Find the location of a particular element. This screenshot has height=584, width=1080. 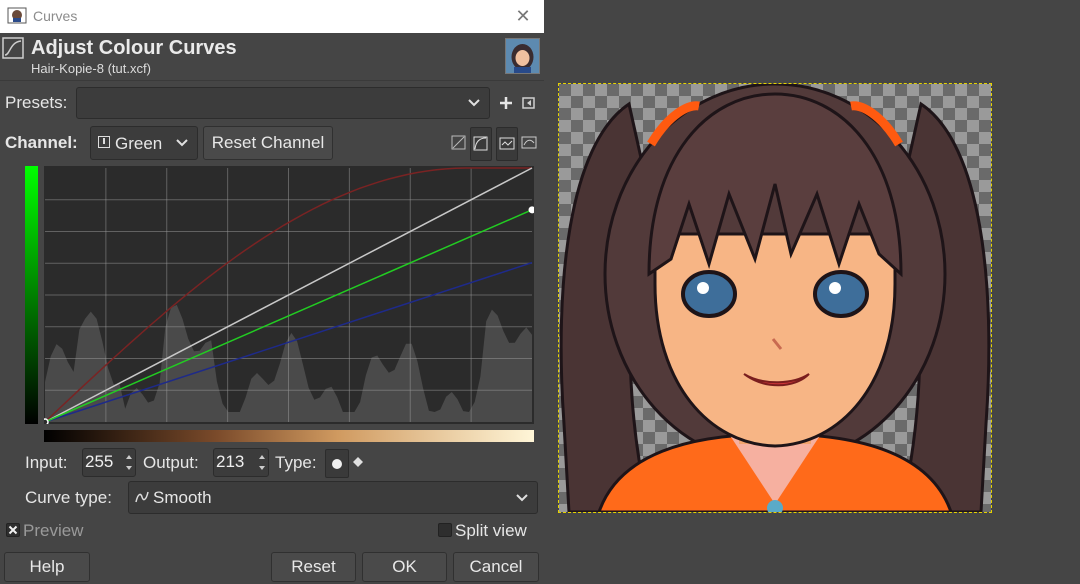

input-label: Input: is located at coordinates (46, 462).